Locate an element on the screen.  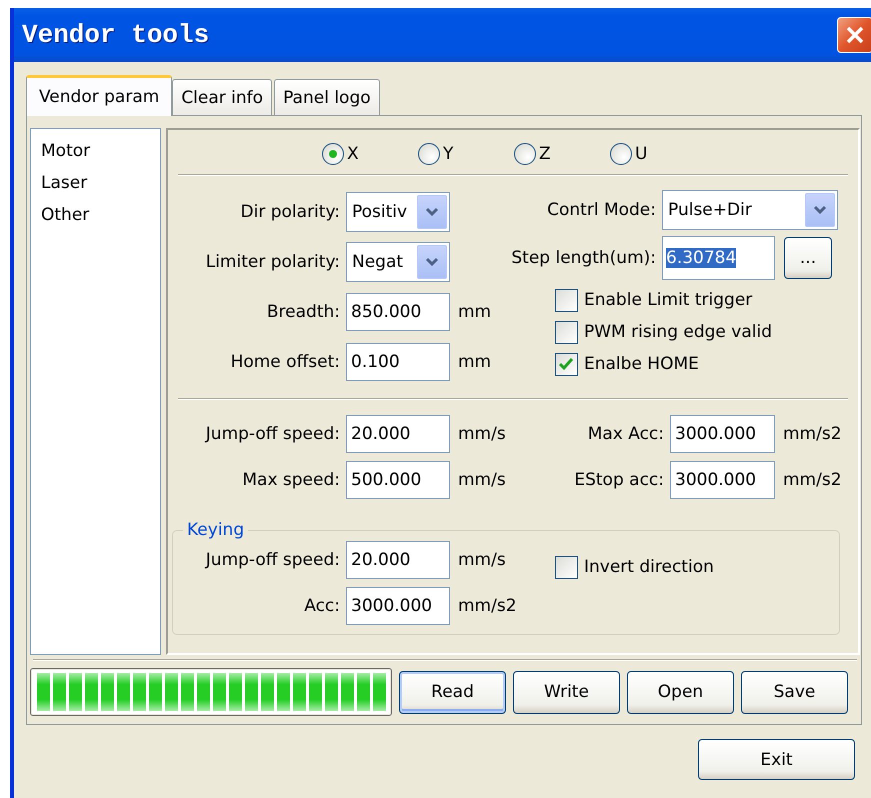
radio-label: Z is located at coordinates (545, 154).